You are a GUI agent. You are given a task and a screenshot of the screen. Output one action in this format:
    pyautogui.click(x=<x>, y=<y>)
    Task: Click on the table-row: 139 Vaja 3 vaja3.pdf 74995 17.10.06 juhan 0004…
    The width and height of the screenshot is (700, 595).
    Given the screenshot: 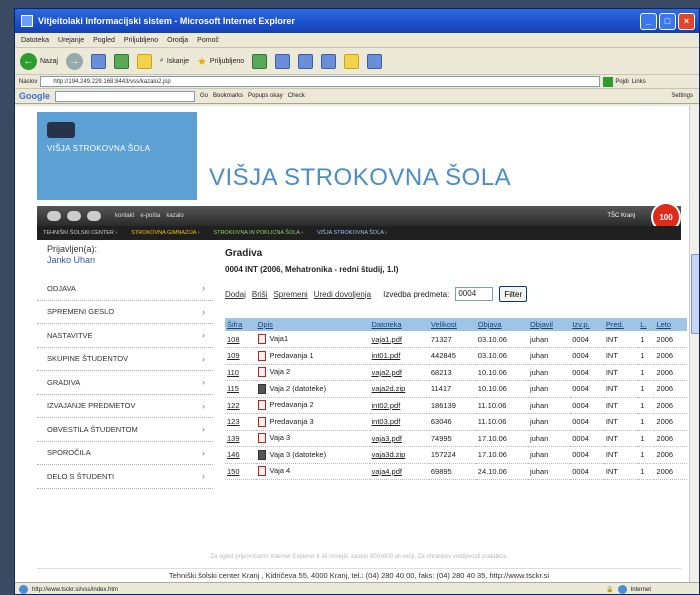 What is the action you would take?
    pyautogui.click(x=456, y=438)
    